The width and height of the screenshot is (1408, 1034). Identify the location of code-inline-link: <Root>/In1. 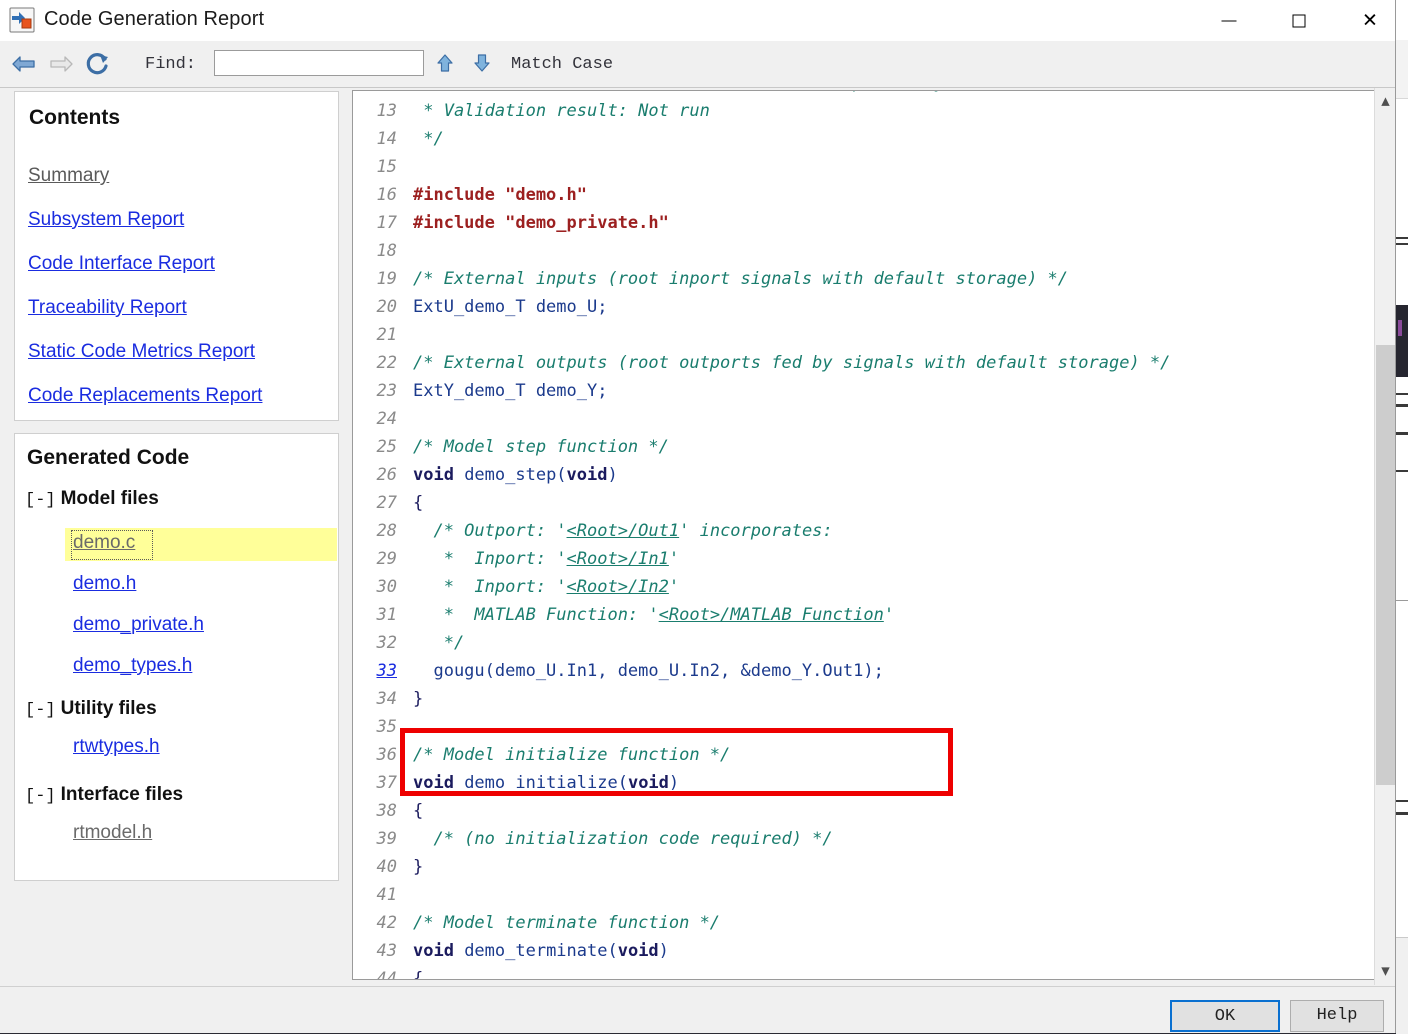
(618, 559).